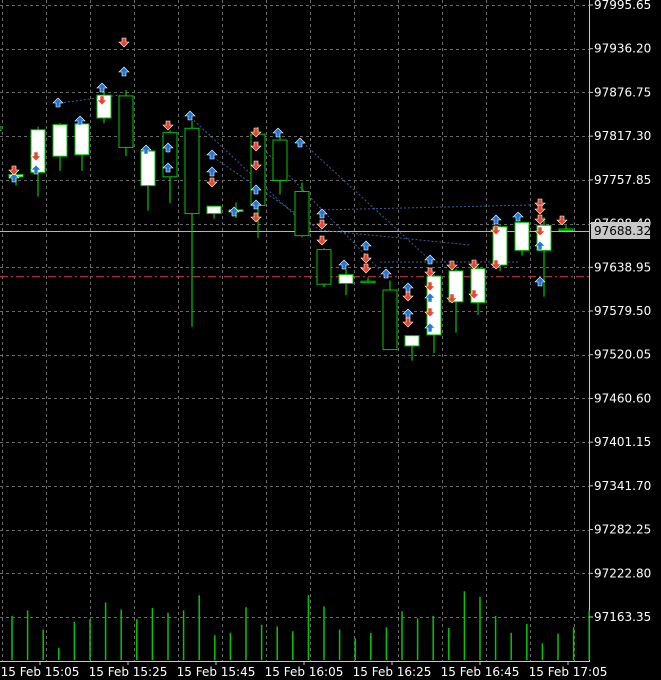  Describe the element at coordinates (622, 267) in the screenshot. I see `price-tick-label: 97638.95` at that location.